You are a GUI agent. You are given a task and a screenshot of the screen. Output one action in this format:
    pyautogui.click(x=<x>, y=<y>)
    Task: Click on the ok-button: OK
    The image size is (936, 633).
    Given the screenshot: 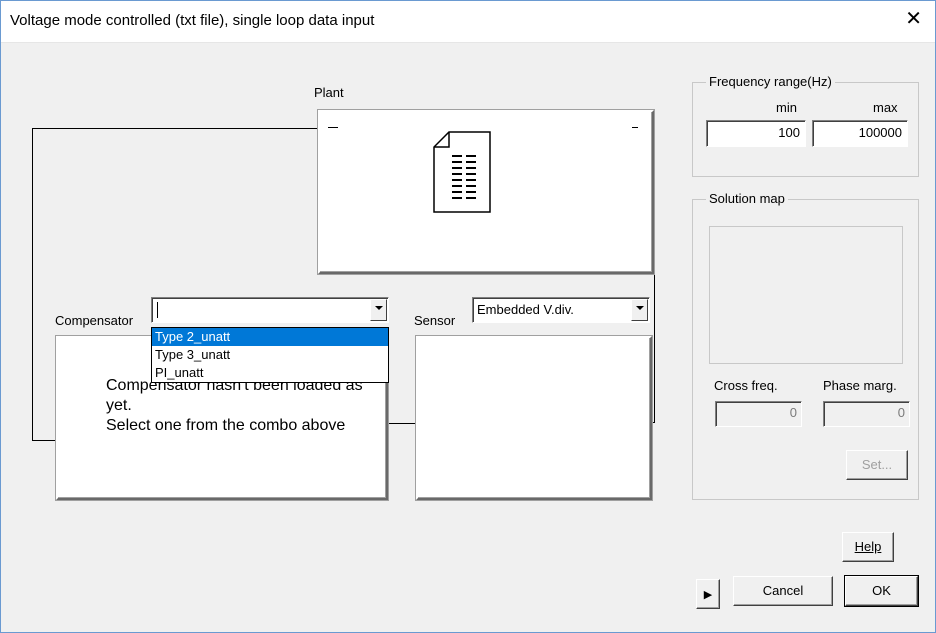 What is the action you would take?
    pyautogui.click(x=881, y=591)
    